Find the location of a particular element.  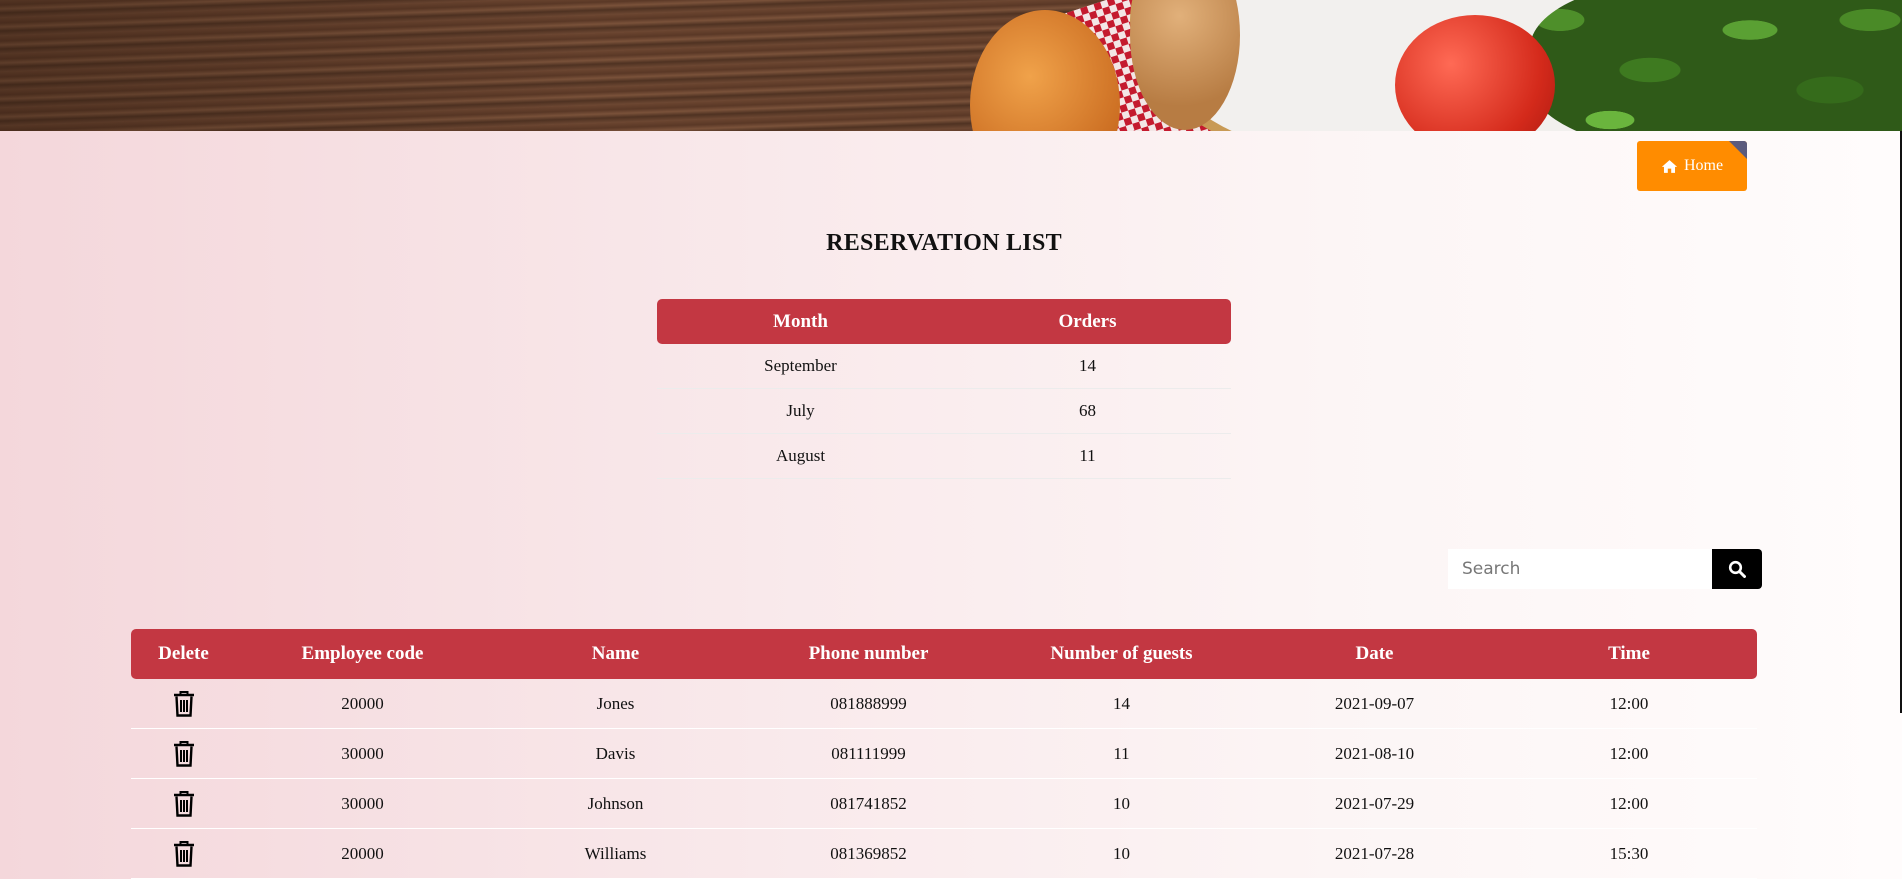

name-header: Name is located at coordinates (615, 653).